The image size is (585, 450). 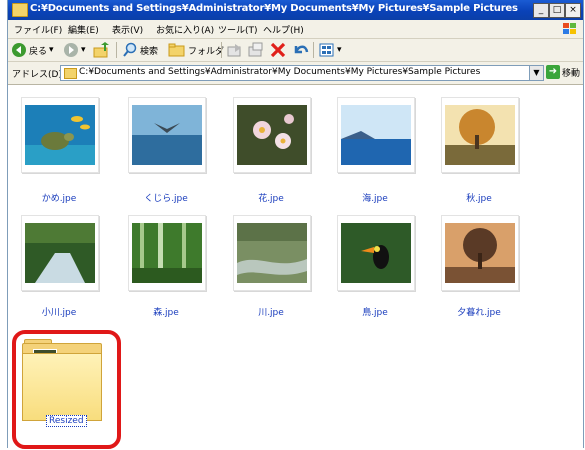 What do you see at coordinates (37, 75) in the screenshot?
I see `address-label: アドレス(D)` at bounding box center [37, 75].